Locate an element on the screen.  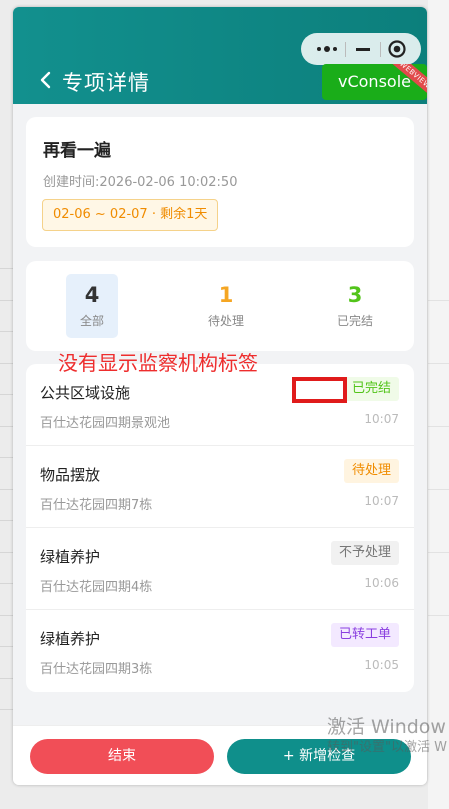
vconsole-label: vConsole is located at coordinates (374, 81).